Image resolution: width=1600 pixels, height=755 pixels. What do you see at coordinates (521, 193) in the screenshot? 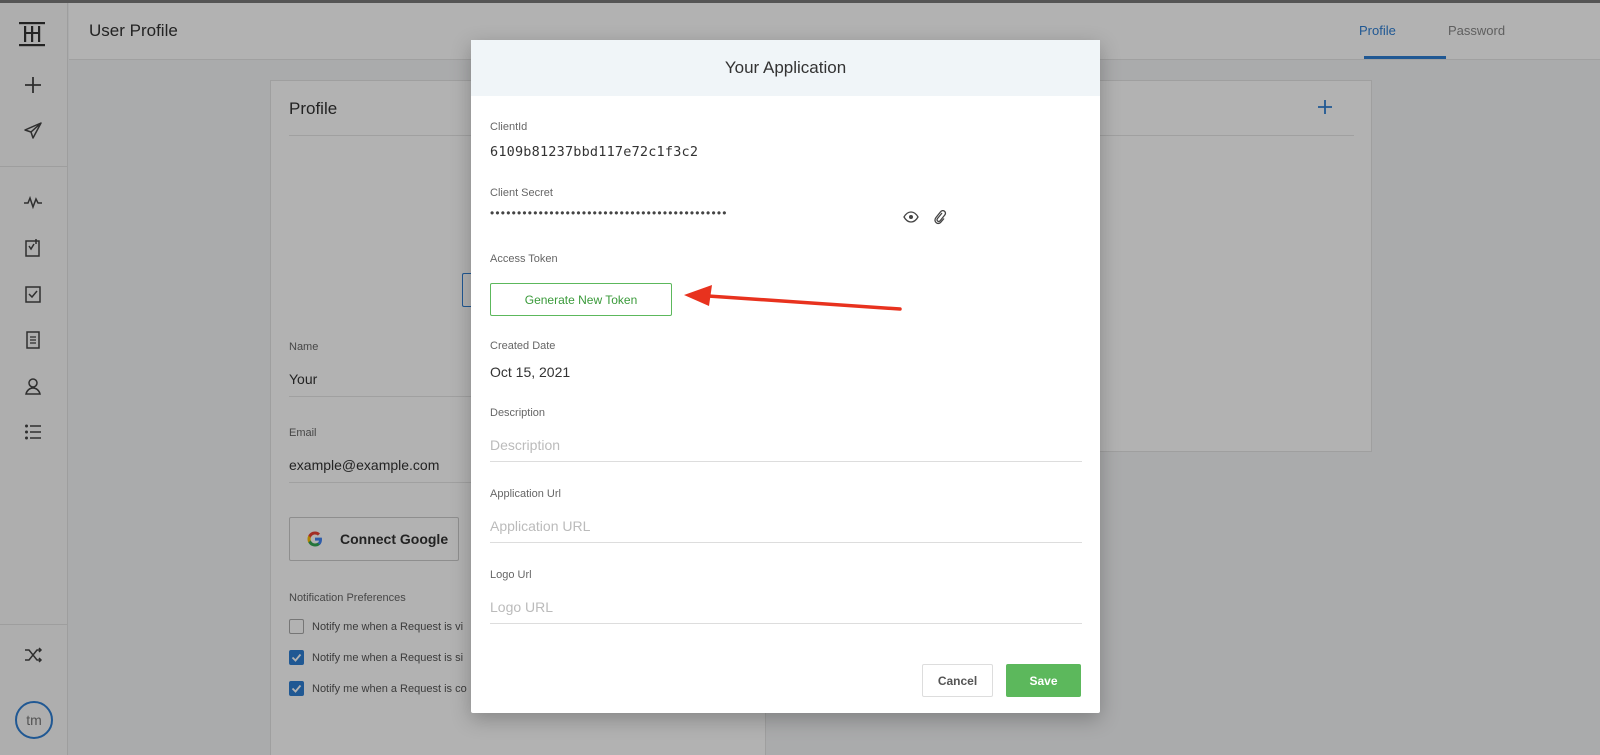
I see `client-secret-label: Client Secret` at bounding box center [521, 193].